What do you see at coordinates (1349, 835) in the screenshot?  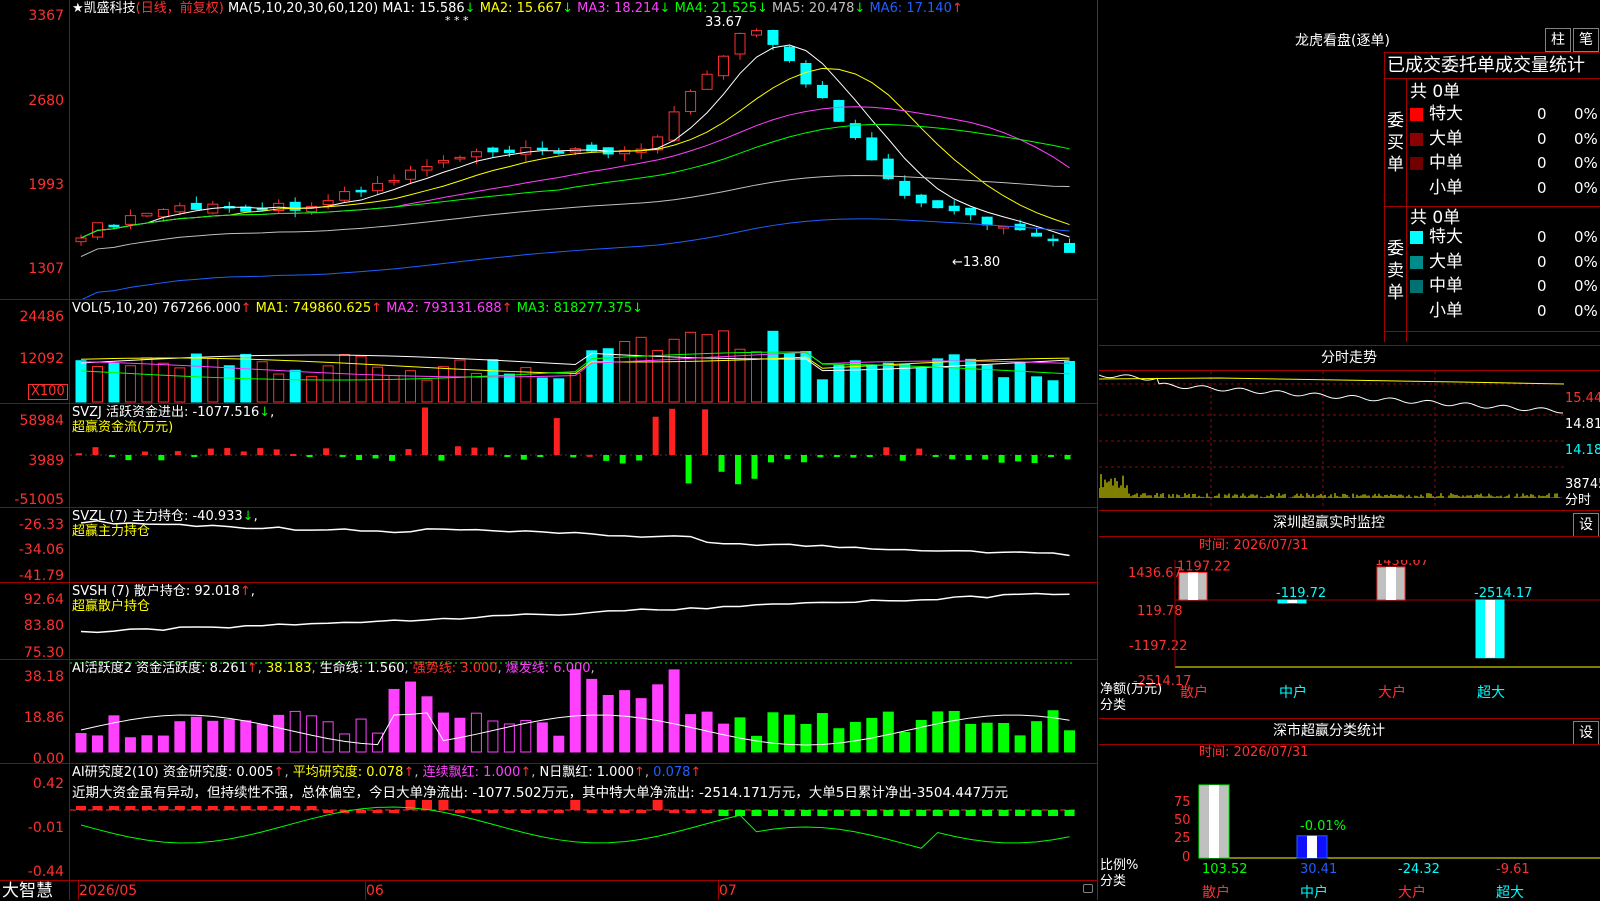 I see `classify-chart: 103.52 散户 30.41 中户 -24.32 大户 -9.61 超大` at bounding box center [1349, 835].